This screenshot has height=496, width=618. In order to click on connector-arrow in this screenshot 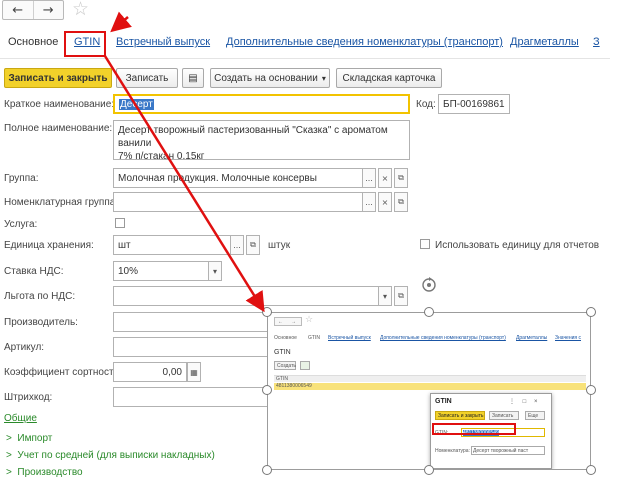, I will do `click(184, 184)`.